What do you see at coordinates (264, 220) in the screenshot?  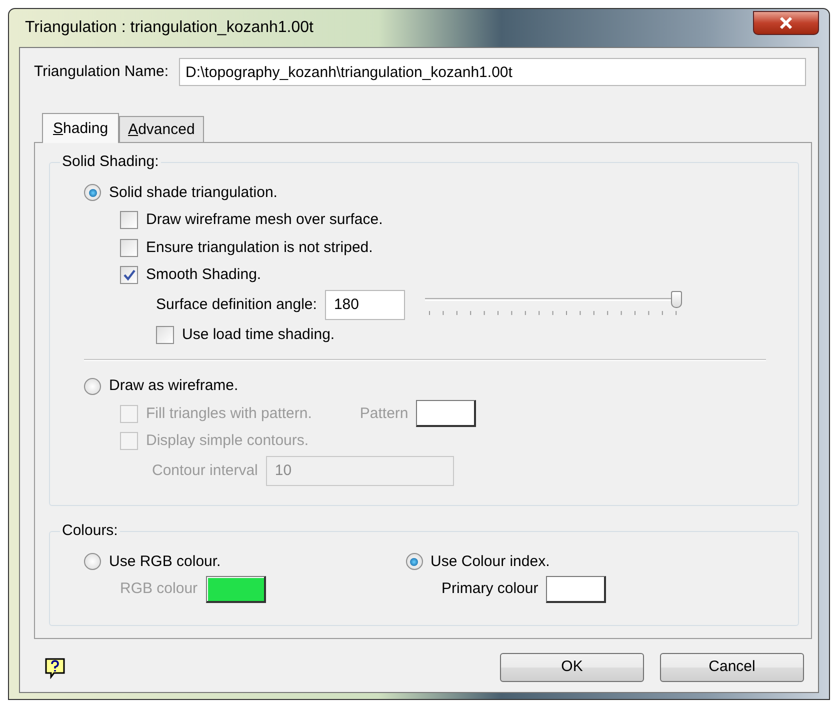 I see `checkbox-label: Draw wireframe mesh over surface.` at bounding box center [264, 220].